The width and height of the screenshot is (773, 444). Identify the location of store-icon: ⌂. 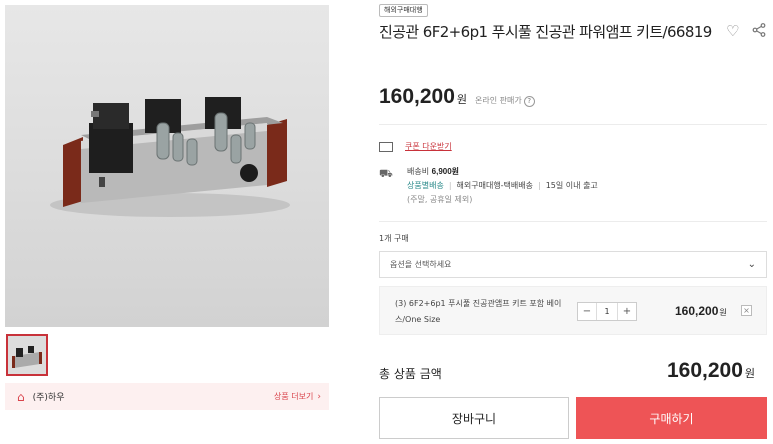
(21, 396).